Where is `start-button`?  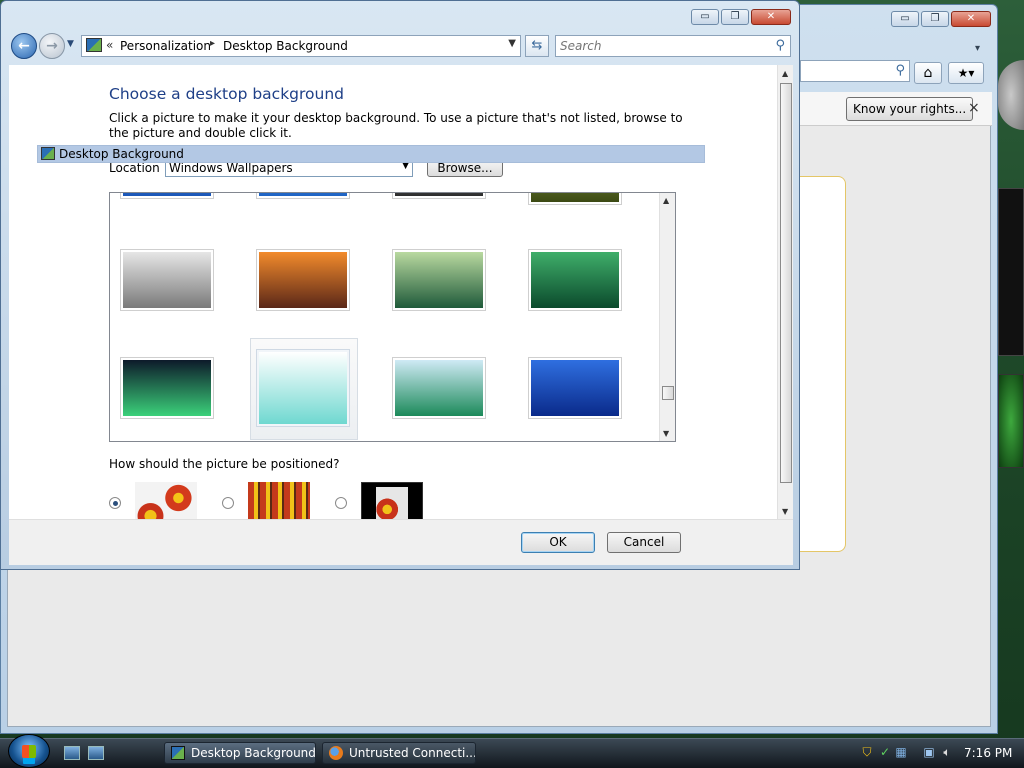 start-button is located at coordinates (29, 751).